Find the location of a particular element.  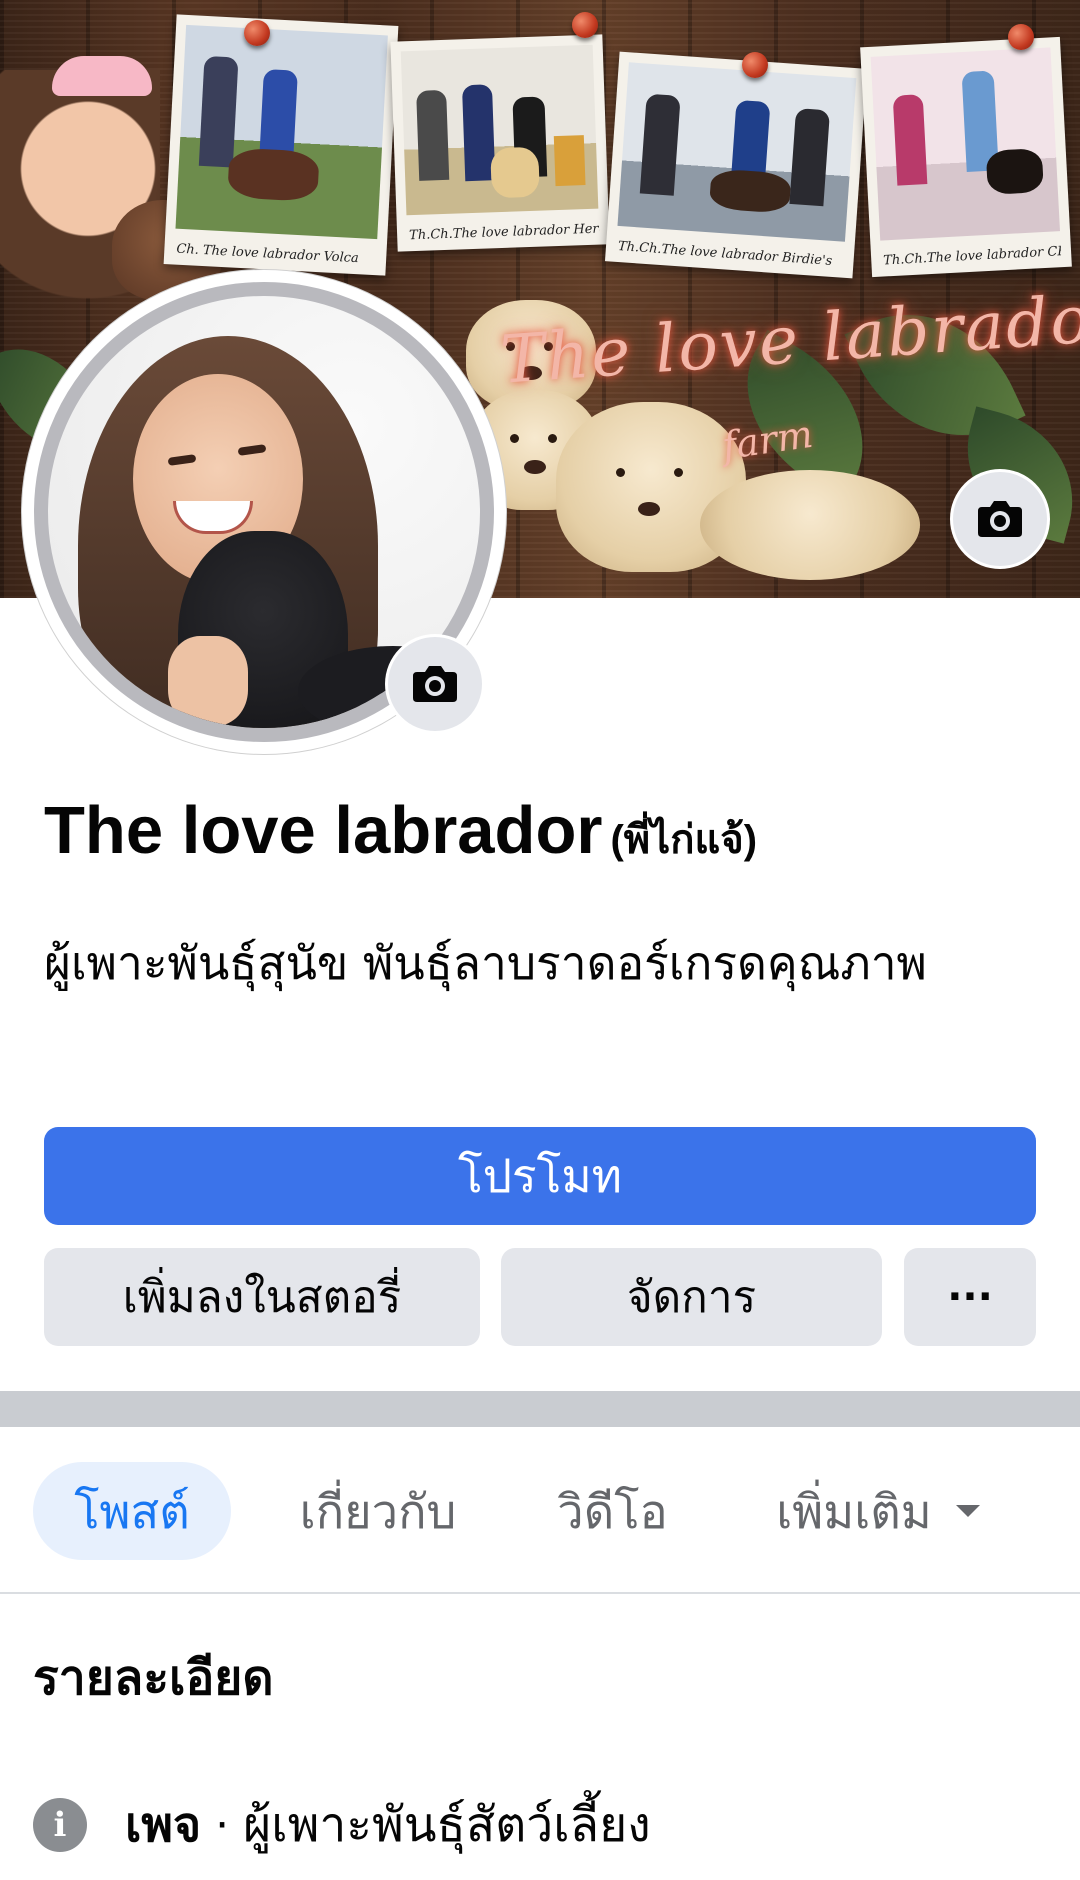

bunny-ears-headband is located at coordinates (102, 76).